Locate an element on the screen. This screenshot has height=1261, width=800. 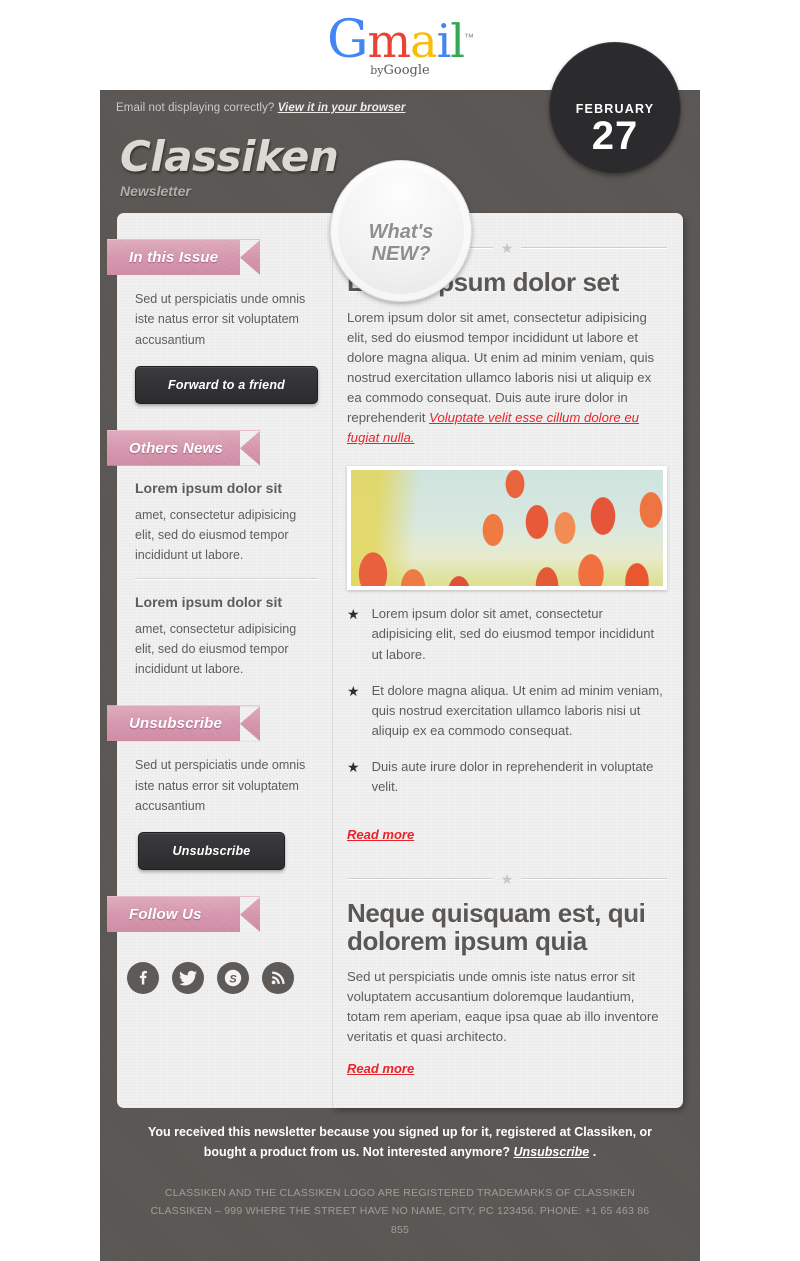
gmail-logo-bar: Gmail™ byGoogle is located at coordinates (400, 45).